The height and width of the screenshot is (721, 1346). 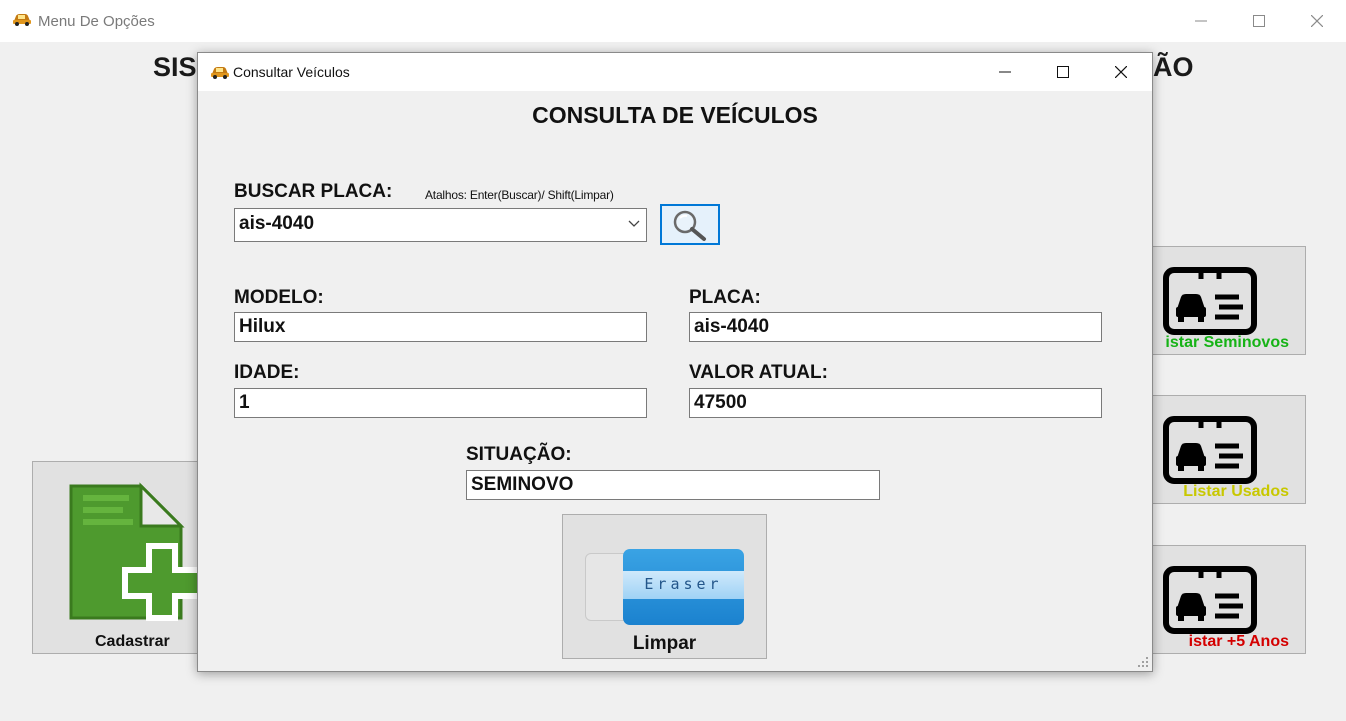 What do you see at coordinates (1173, 67) in the screenshot?
I see `main-heading-right: ÃO` at bounding box center [1173, 67].